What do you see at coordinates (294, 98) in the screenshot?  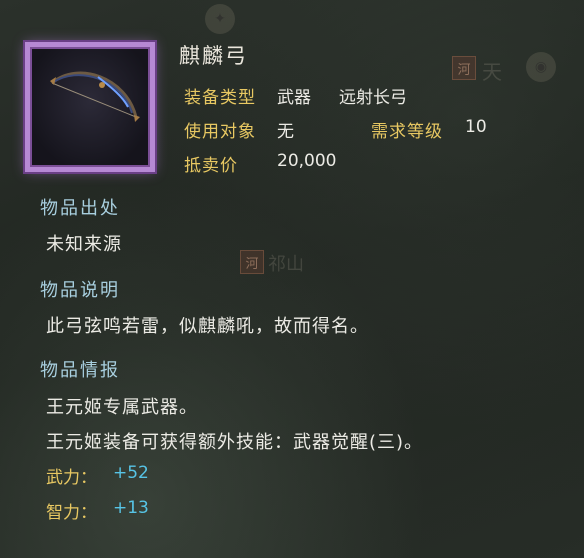 I see `equip-type-value: 武器` at bounding box center [294, 98].